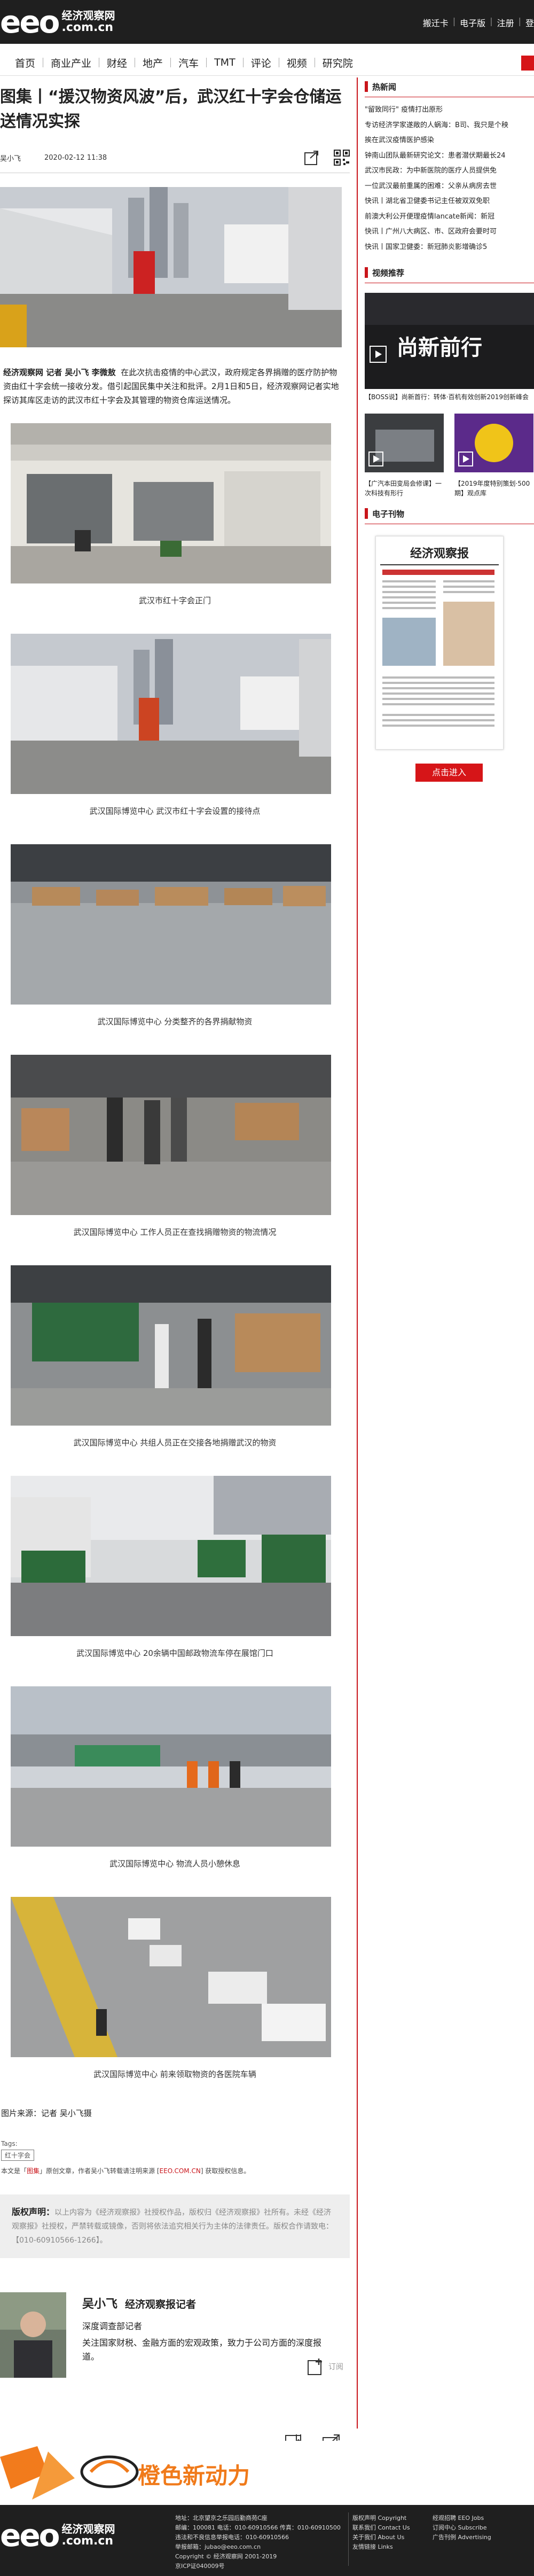  Describe the element at coordinates (381, 2547) in the screenshot. I see `footer-link: 友情链接 Links` at that location.